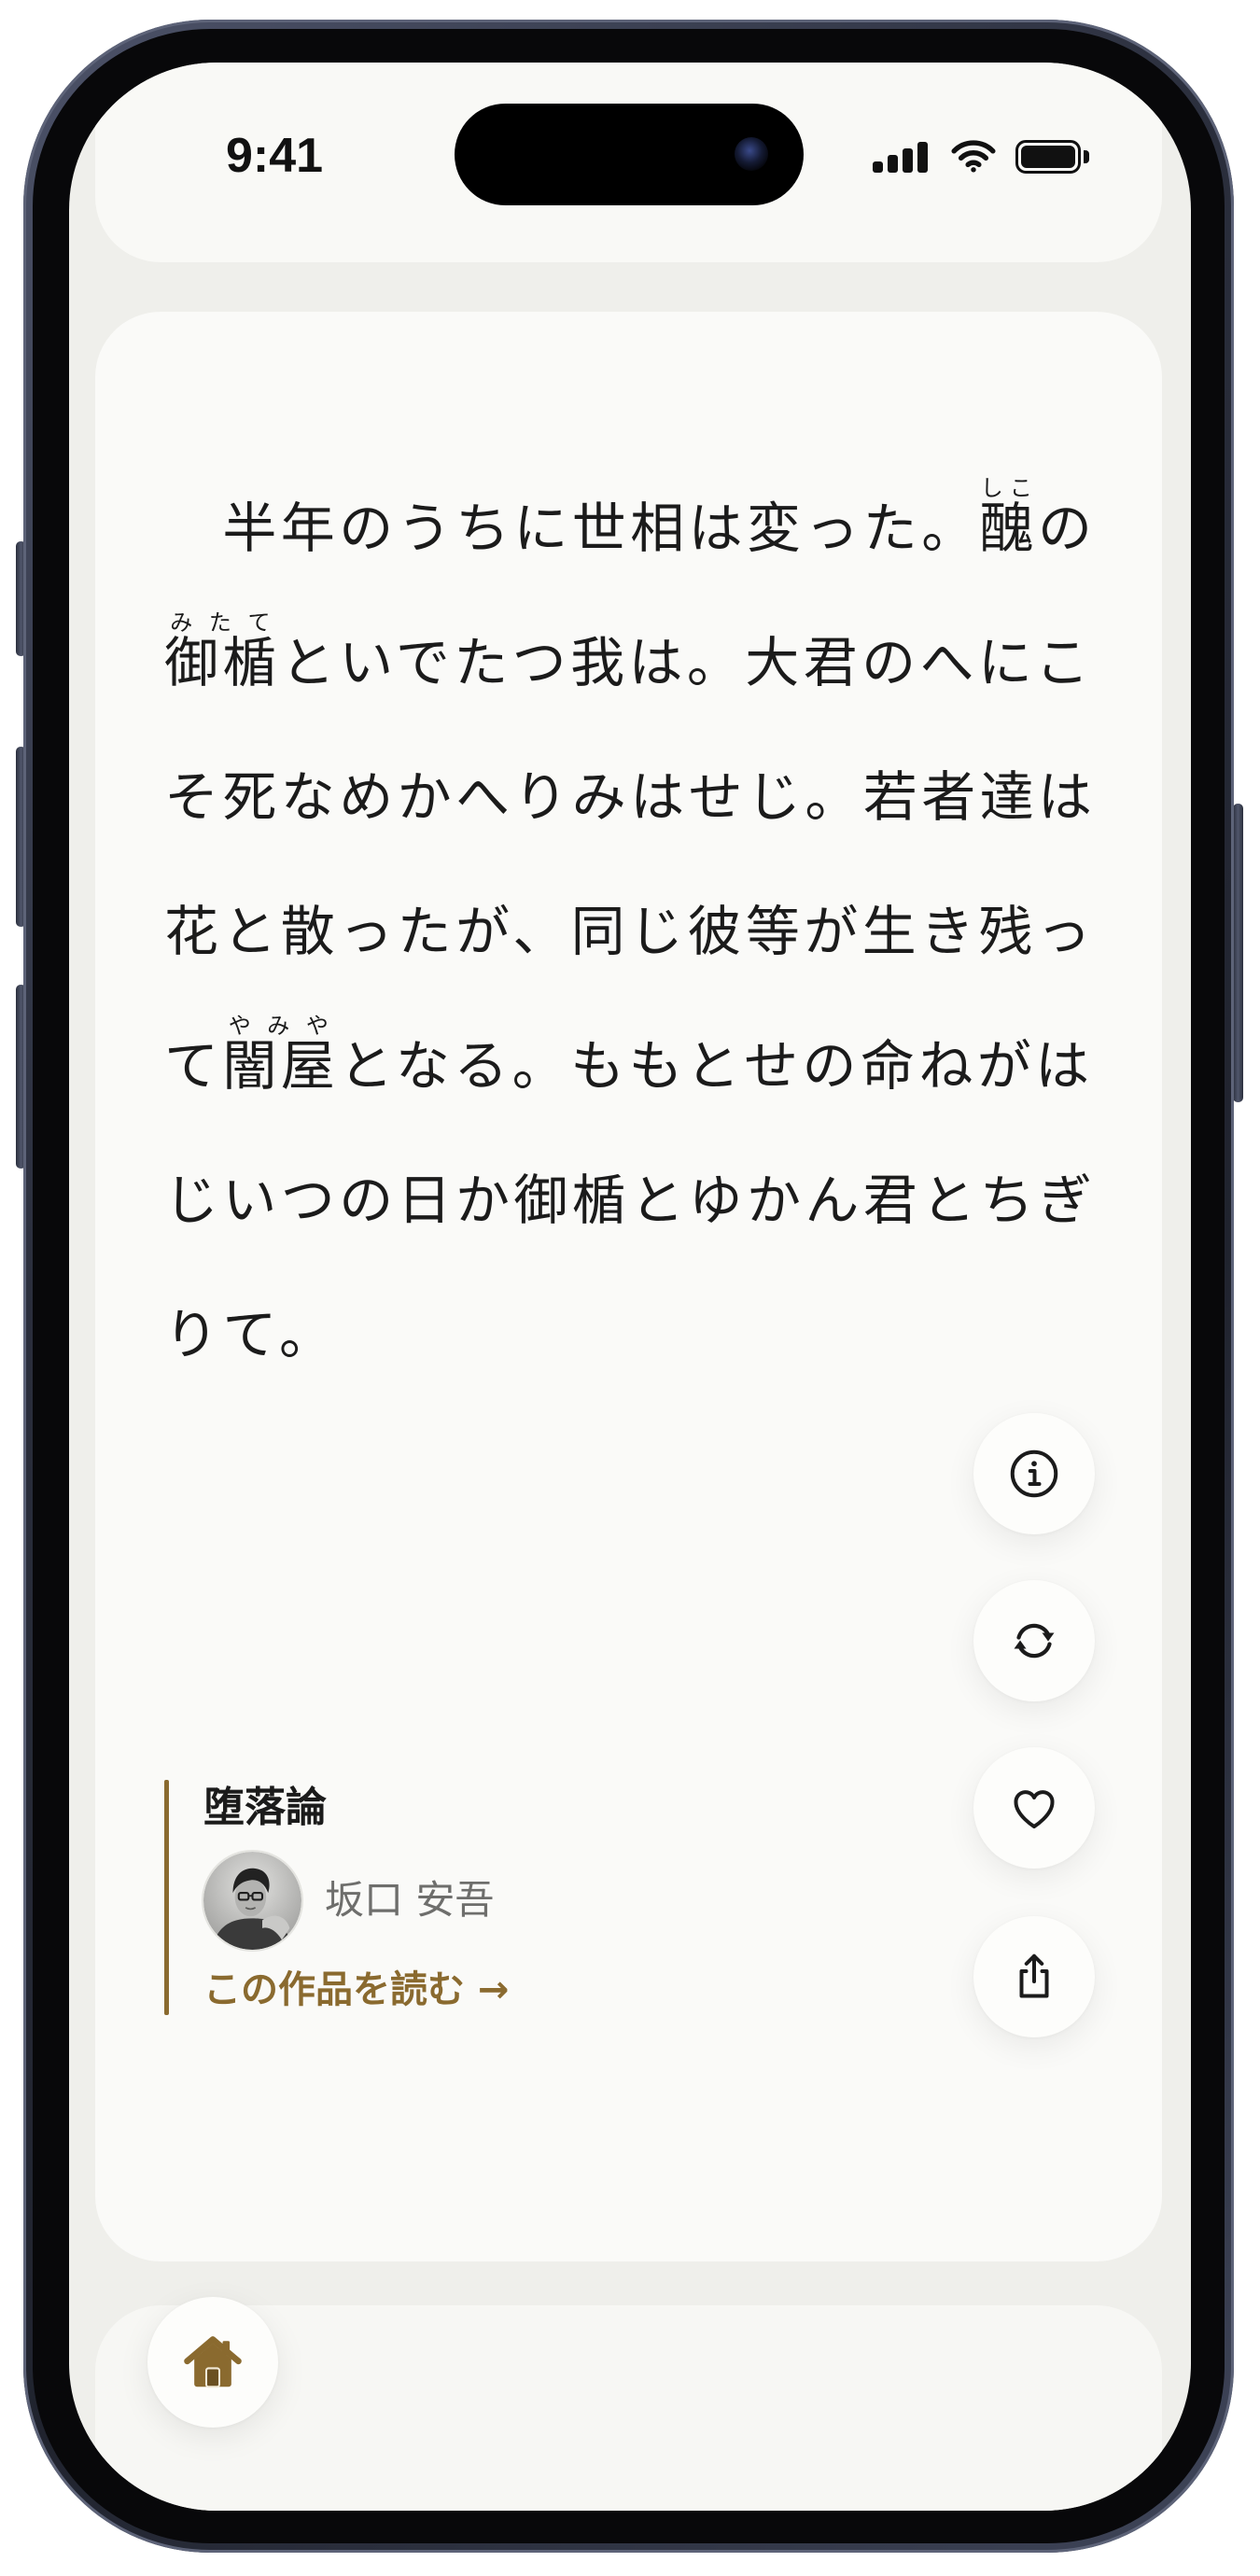 The image size is (1260, 2576). I want to click on battery-body, so click(1048, 157).